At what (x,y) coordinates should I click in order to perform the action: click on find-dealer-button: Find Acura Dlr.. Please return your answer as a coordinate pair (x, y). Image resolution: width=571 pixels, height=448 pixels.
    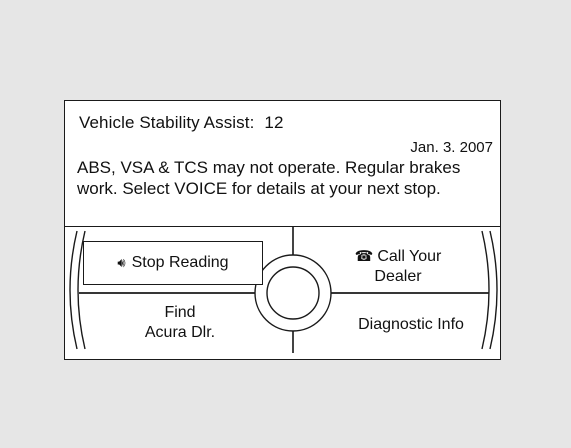
    Looking at the image, I should click on (180, 323).